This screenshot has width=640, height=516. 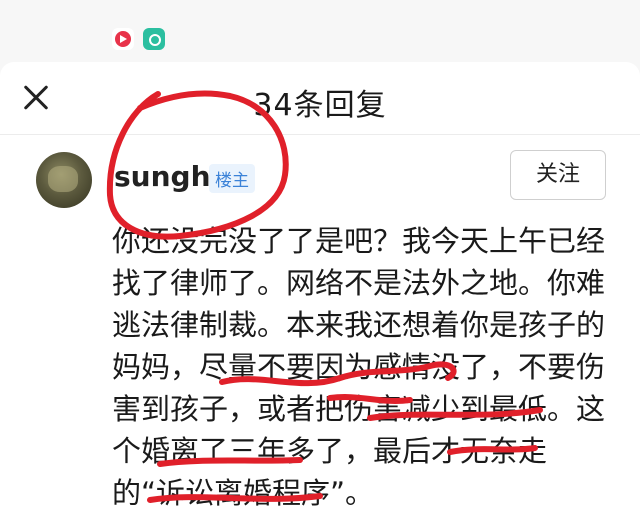 I want to click on follow-button: 关注, so click(x=558, y=175).